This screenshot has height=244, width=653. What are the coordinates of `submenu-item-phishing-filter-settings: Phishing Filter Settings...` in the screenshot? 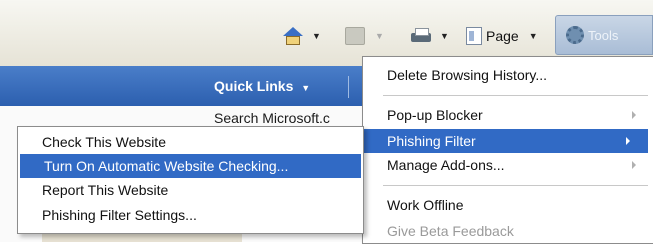 It's located at (190, 215).